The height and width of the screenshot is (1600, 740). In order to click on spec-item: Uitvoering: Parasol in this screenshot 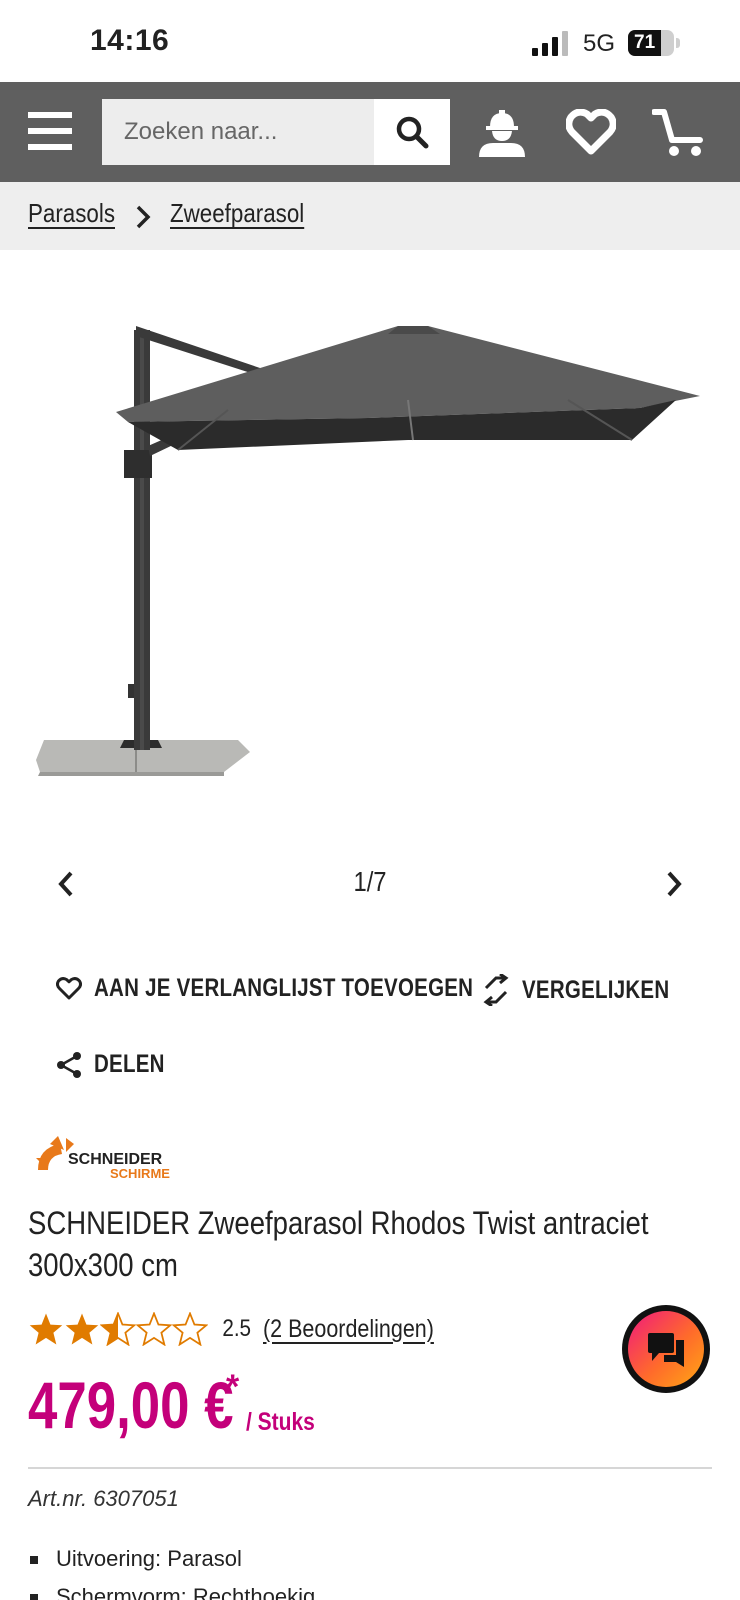, I will do `click(171, 1559)`.